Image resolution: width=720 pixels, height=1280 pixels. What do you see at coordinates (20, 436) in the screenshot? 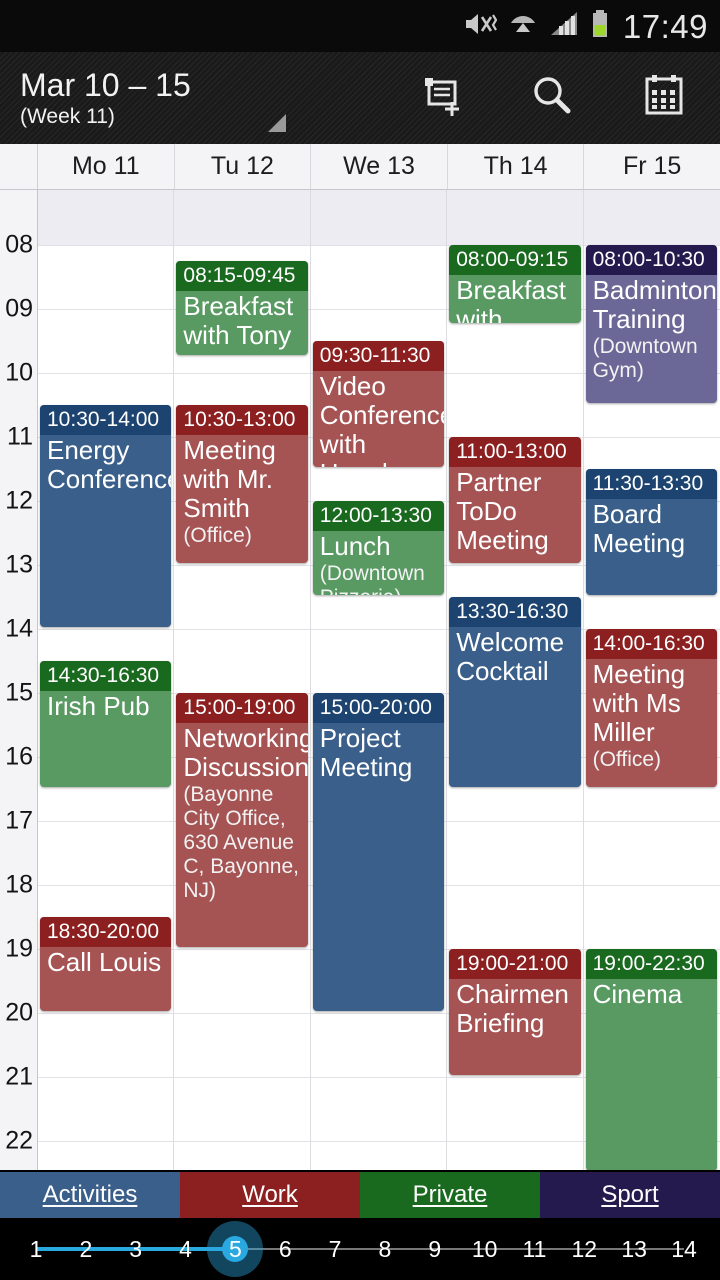
I see `time-label: 11` at bounding box center [20, 436].